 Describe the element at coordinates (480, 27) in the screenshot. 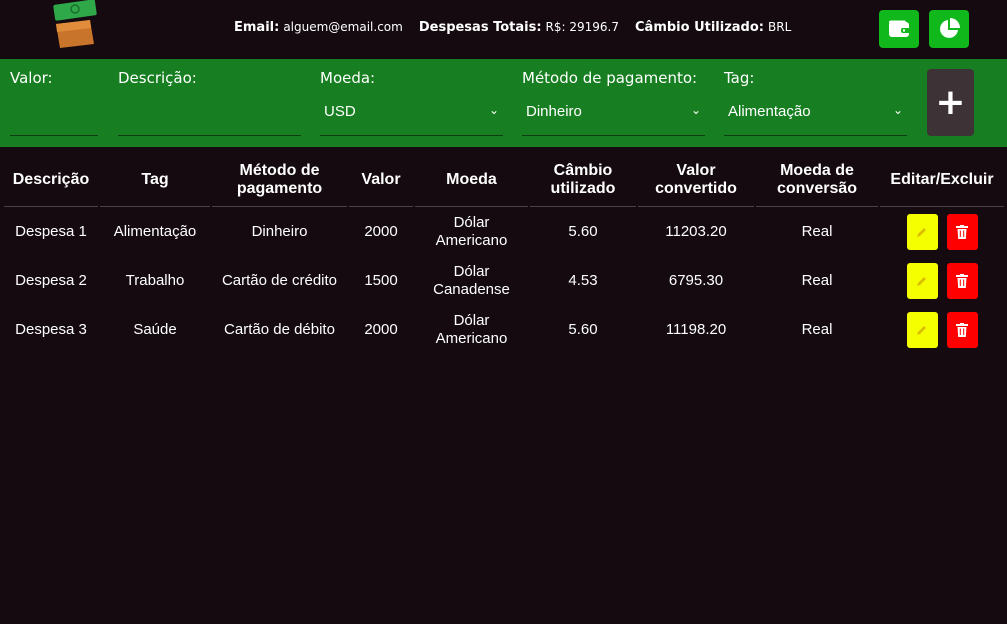

I see `total-expenses-label: Despesas Totais:` at that location.